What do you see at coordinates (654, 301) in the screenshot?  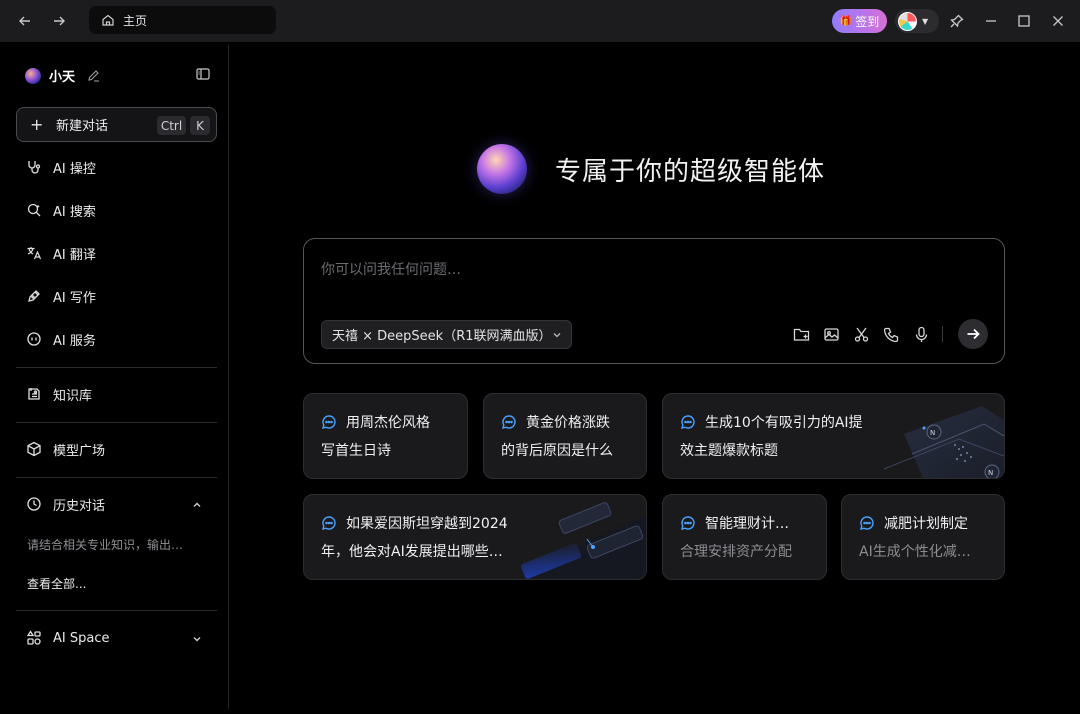 I see `chat-input-box: 你可以问我任何问题… 天禧 × DeepSeek（R1联网满血版）` at bounding box center [654, 301].